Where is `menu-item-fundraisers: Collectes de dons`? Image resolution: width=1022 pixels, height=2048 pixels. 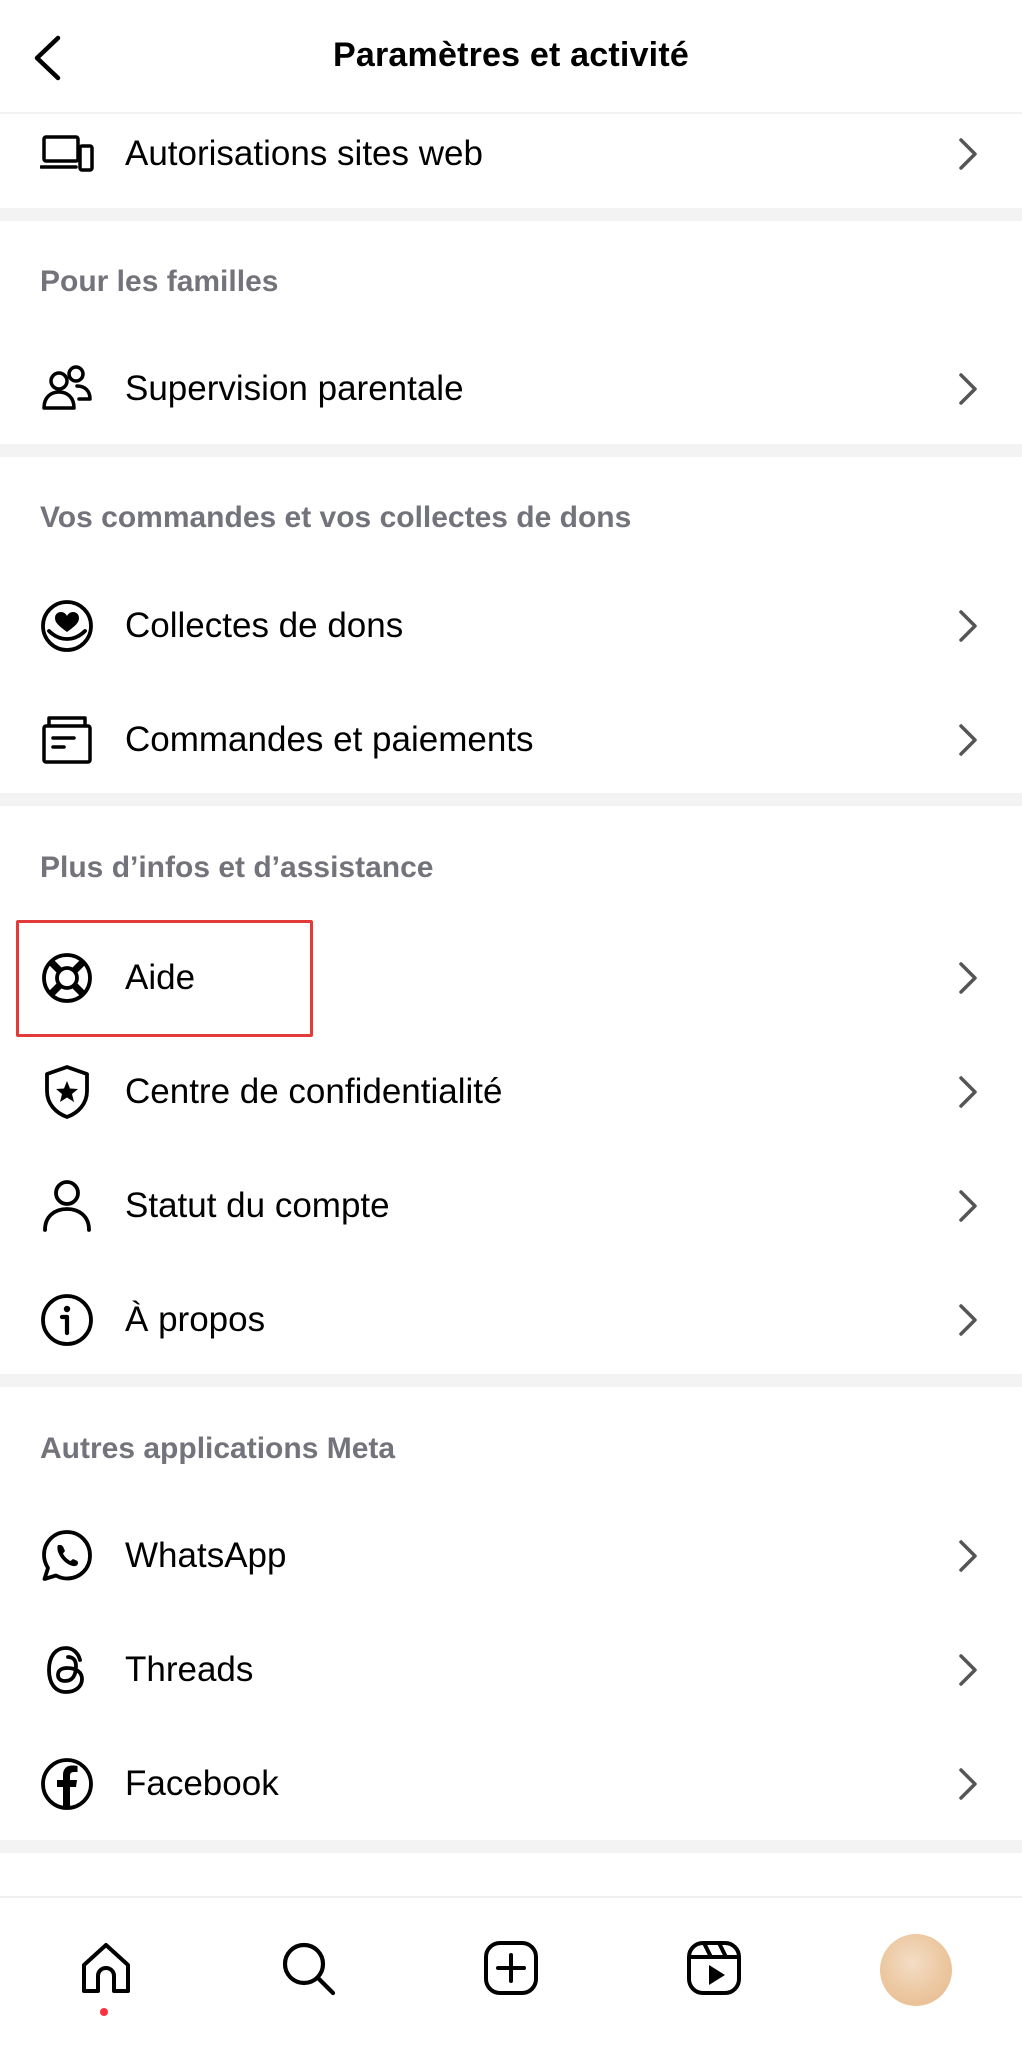
menu-item-fundraisers: Collectes de dons is located at coordinates (511, 626).